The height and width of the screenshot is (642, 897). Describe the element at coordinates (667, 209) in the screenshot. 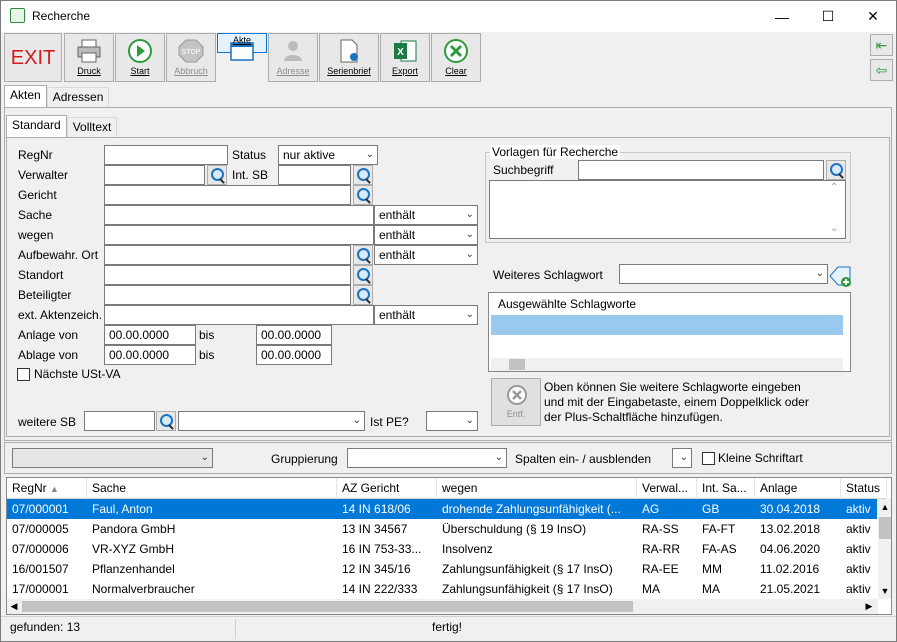

I see `vorlagen-list` at that location.